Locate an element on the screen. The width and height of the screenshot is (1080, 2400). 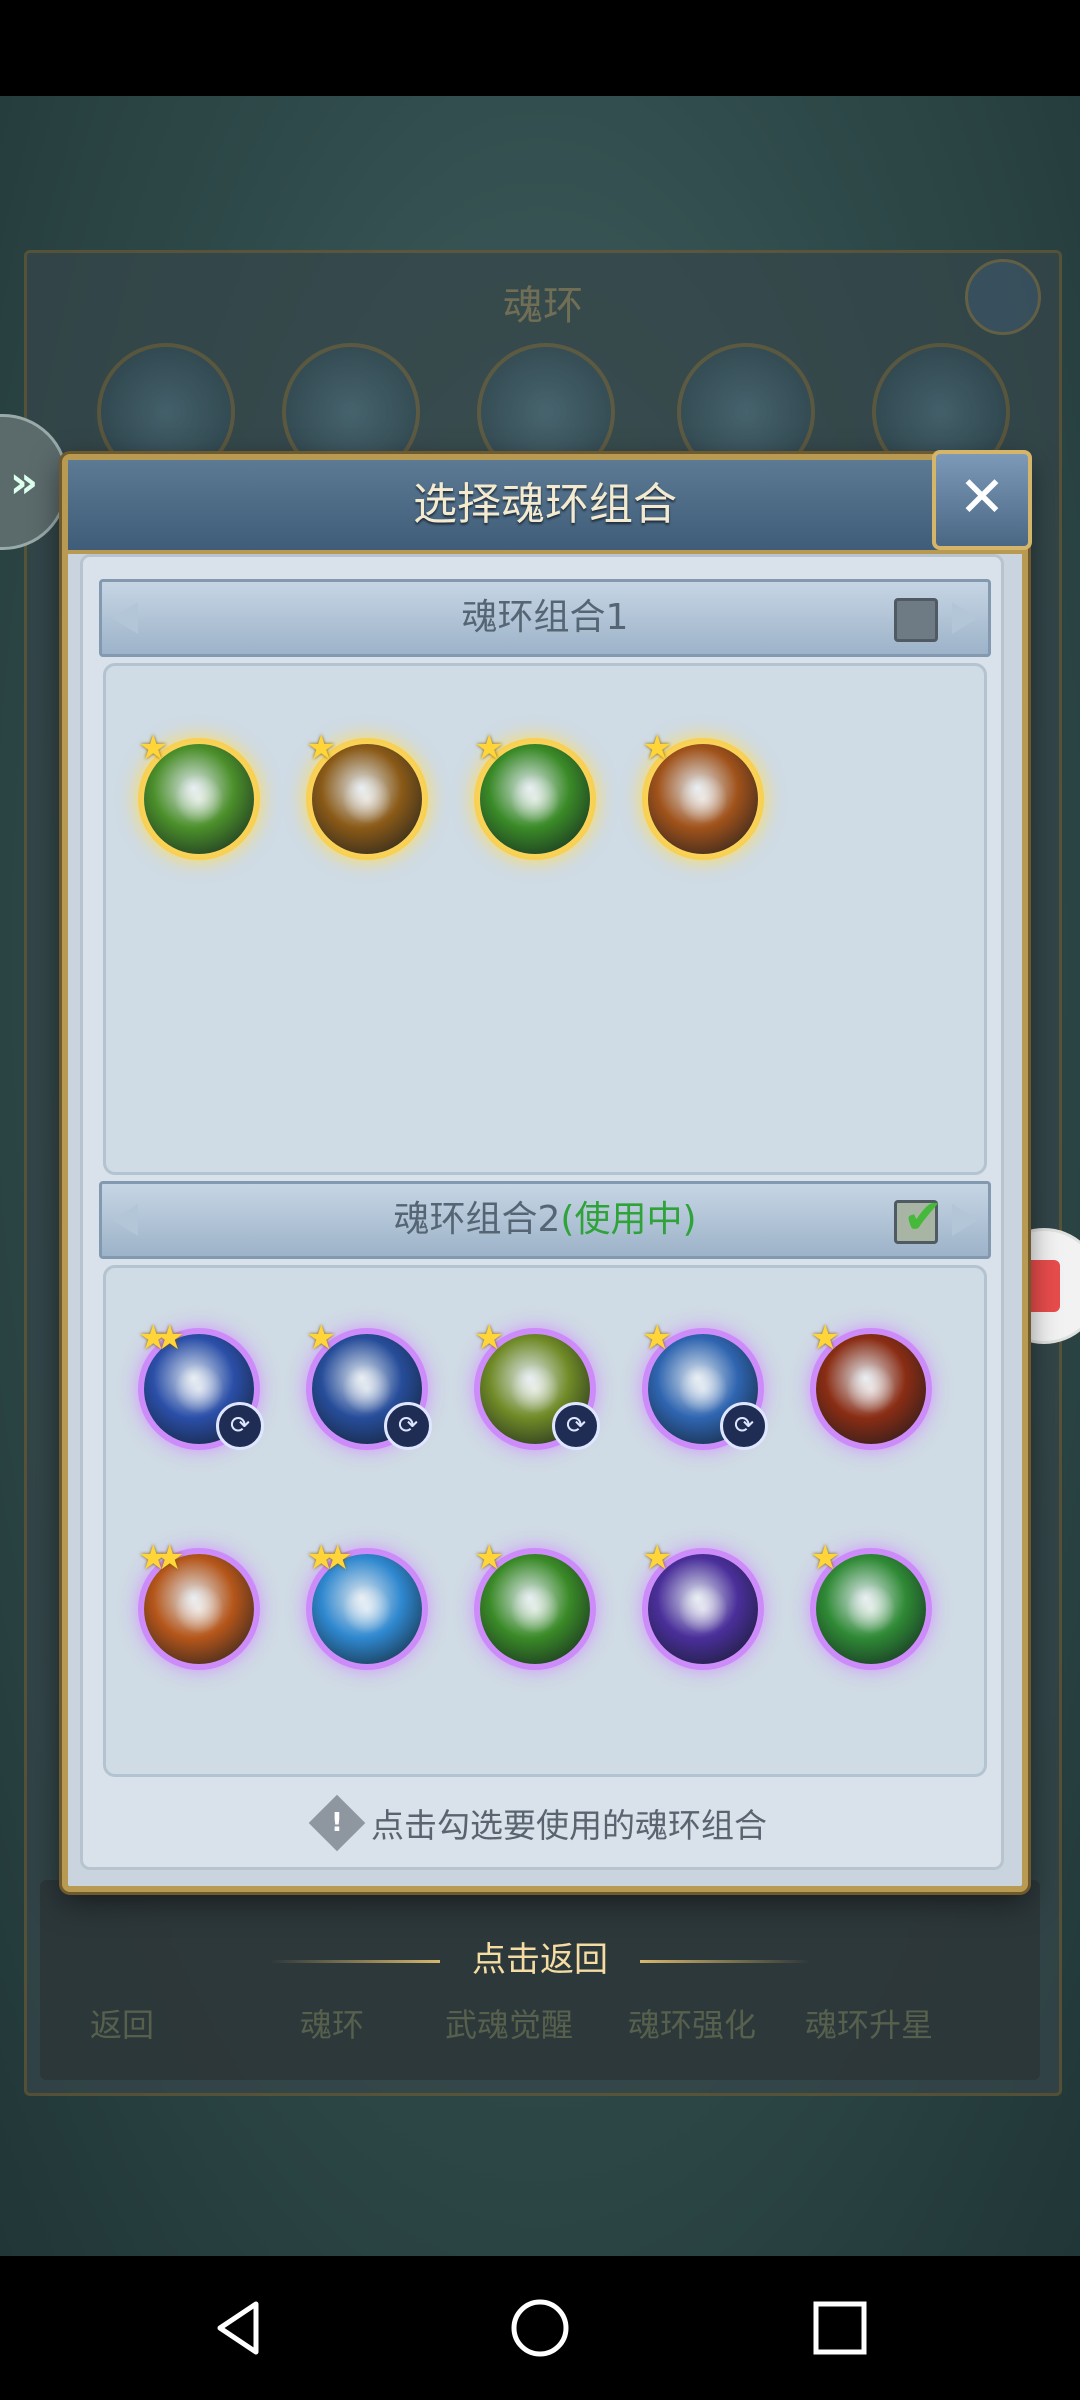
system-nav-bar is located at coordinates (540, 2328).